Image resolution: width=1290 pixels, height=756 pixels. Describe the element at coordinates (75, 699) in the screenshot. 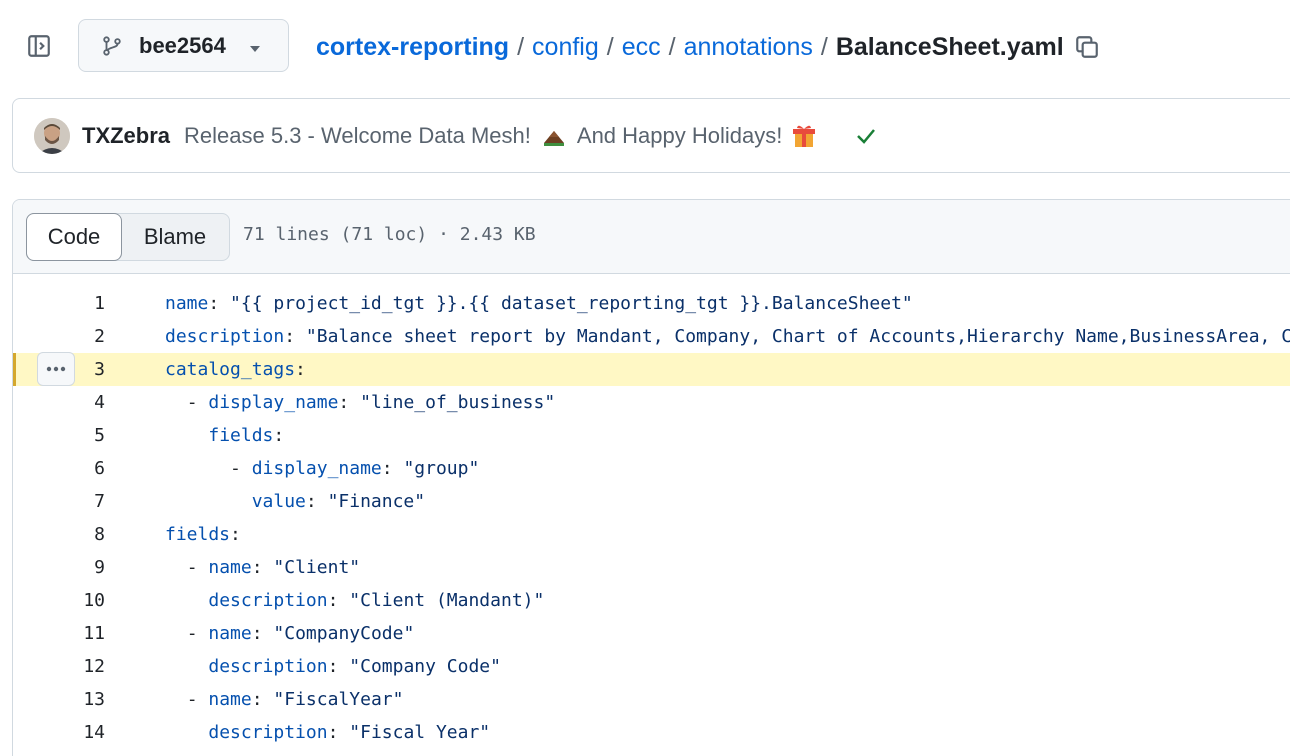

I see `line-number: 13` at that location.